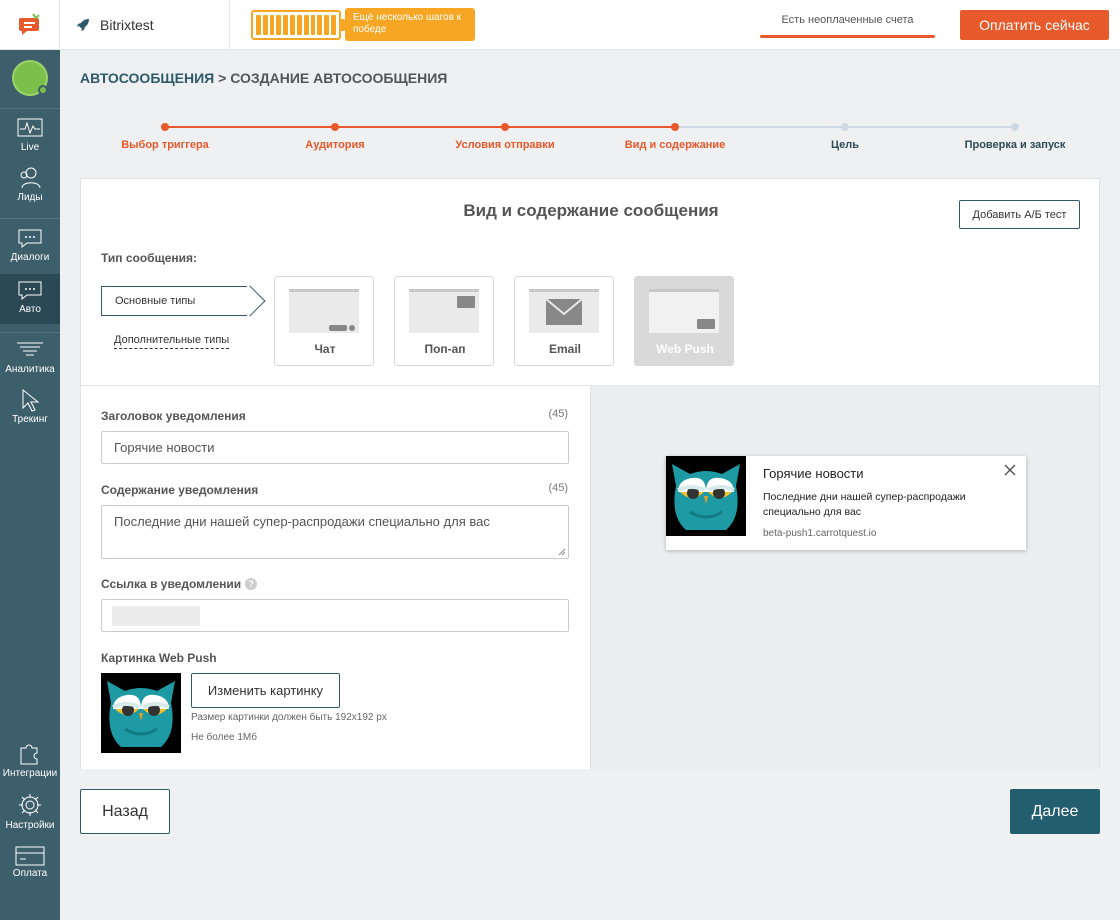 The image size is (1120, 920). What do you see at coordinates (30, 309) in the screenshot?
I see `sidebar-item-label: Авто` at bounding box center [30, 309].